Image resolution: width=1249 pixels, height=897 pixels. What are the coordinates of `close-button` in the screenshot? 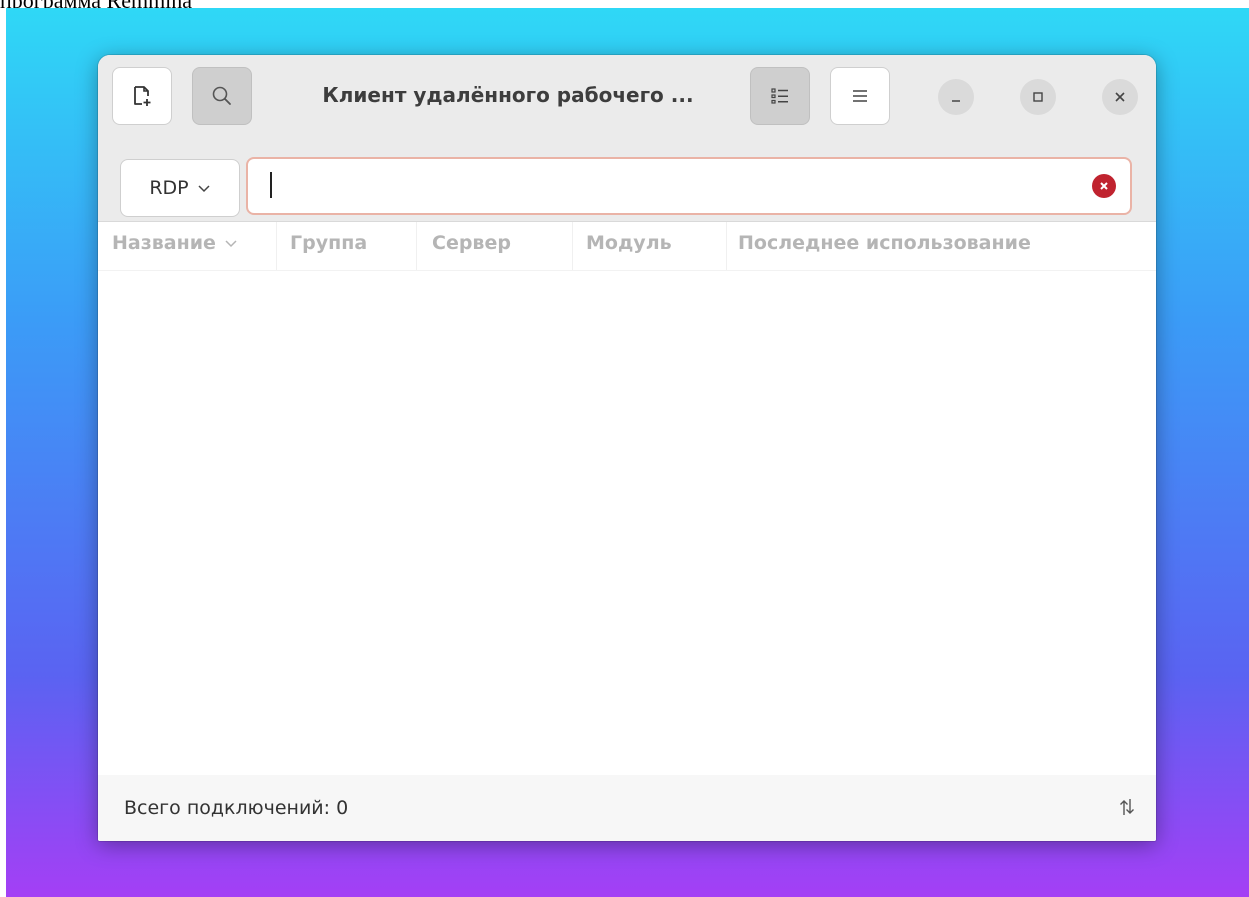 It's located at (1120, 97).